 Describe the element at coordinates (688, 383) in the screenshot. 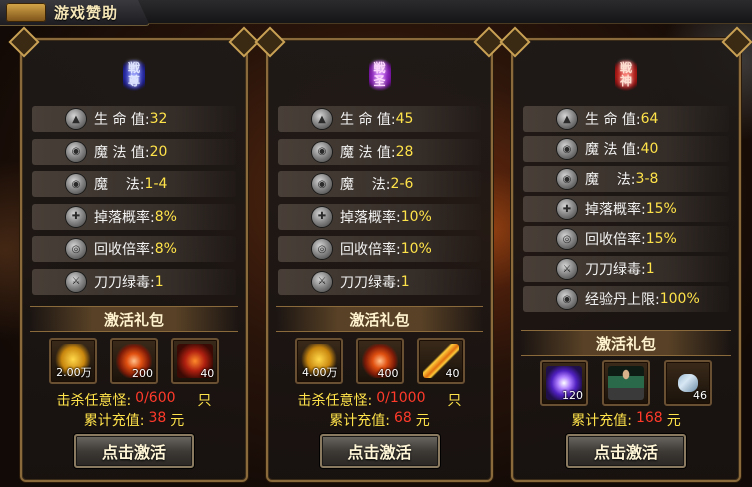

I see `scroll-icon: 46` at that location.